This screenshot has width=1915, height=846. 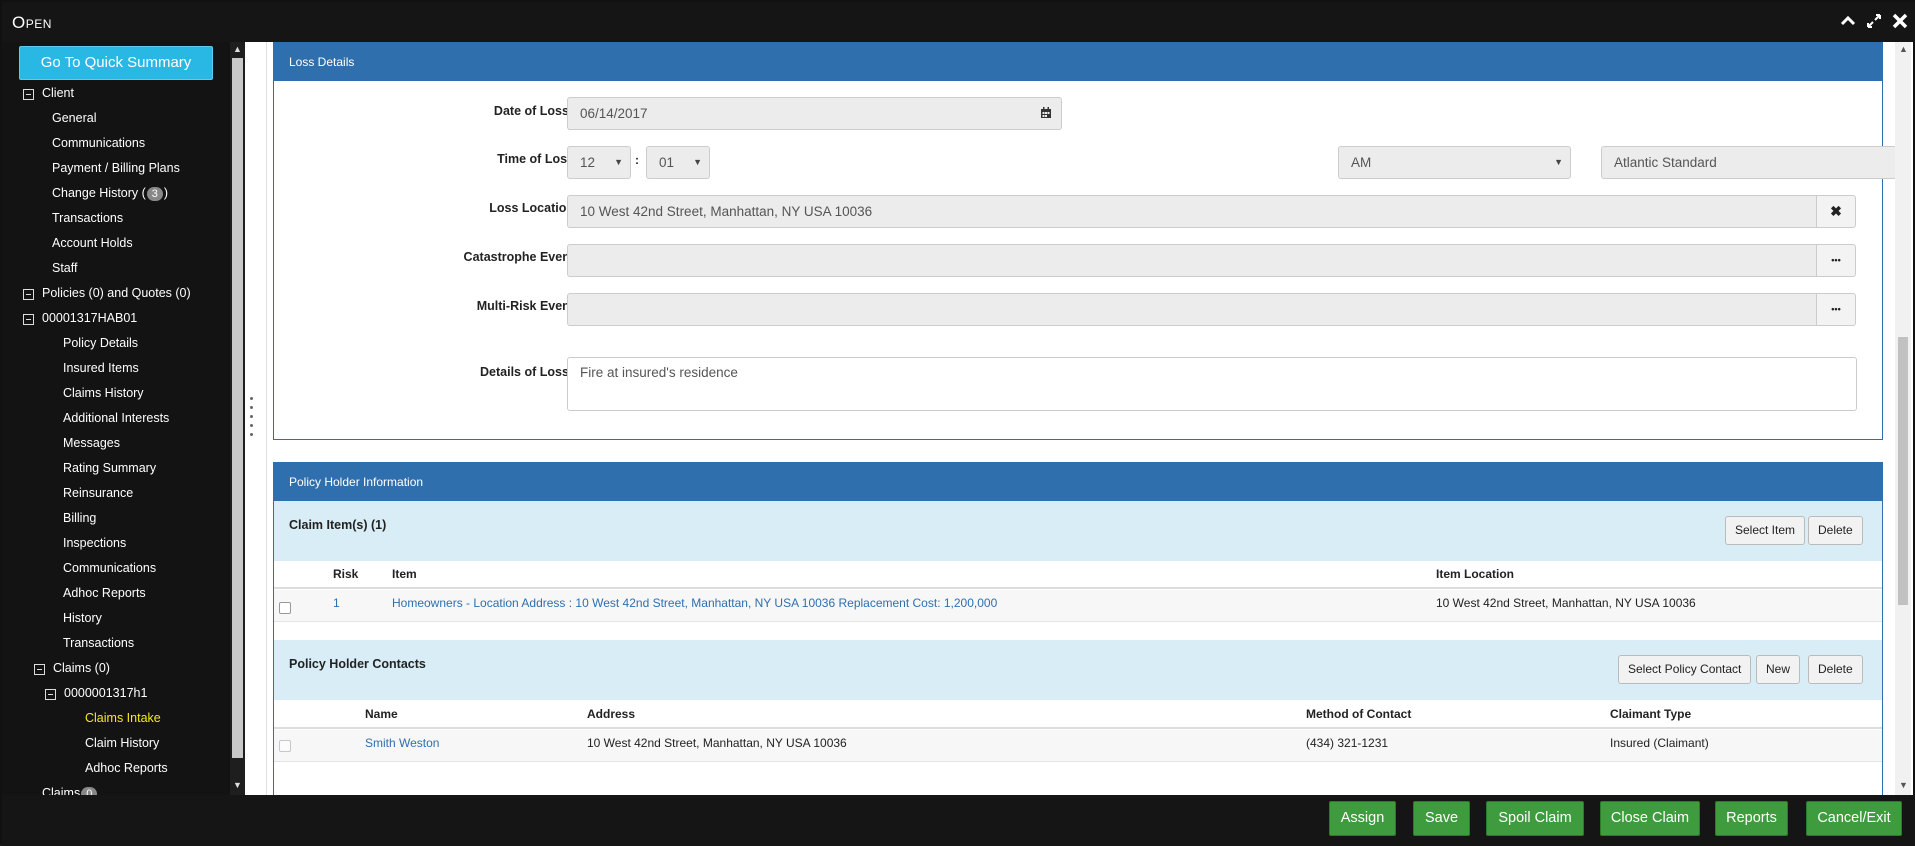 What do you see at coordinates (1765, 530) in the screenshot?
I see `select-item-button: Select Item` at bounding box center [1765, 530].